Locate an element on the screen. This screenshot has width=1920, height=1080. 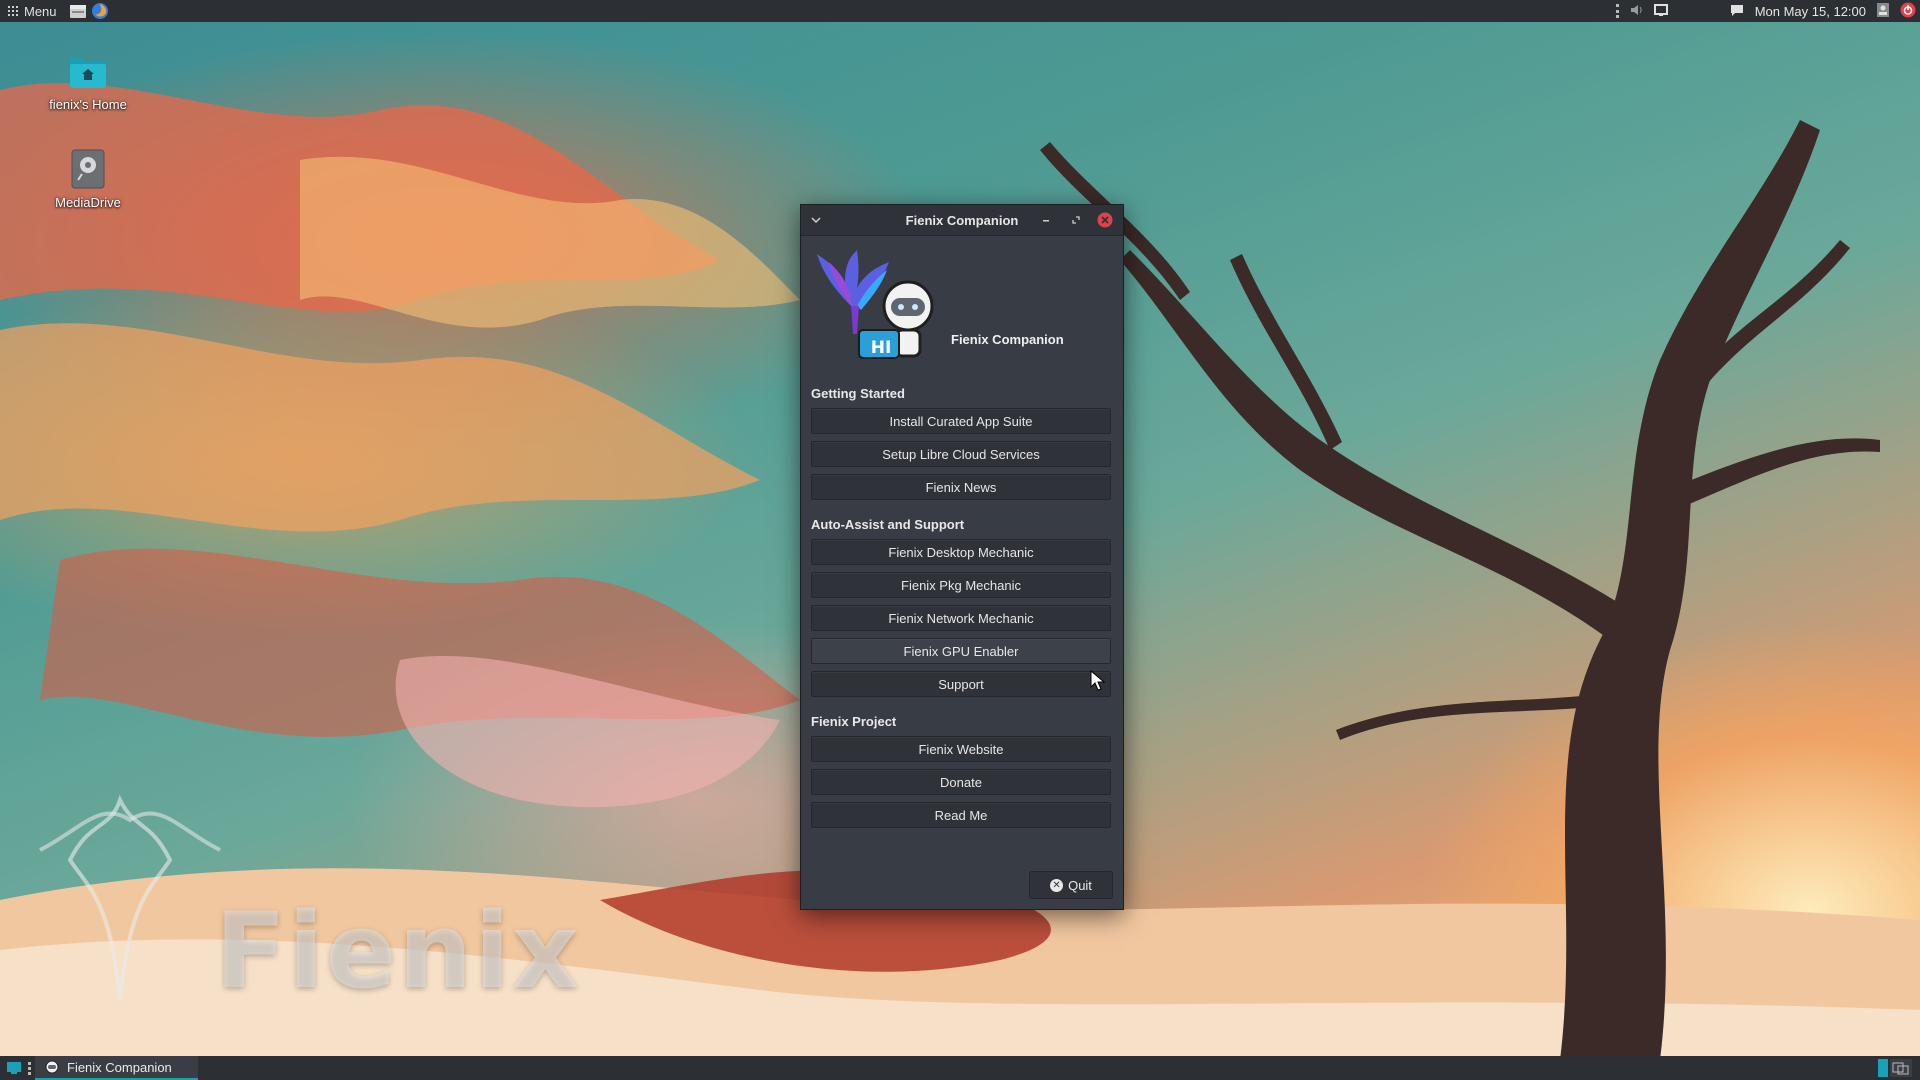
taskbar-handle is located at coordinates (31, 1068).